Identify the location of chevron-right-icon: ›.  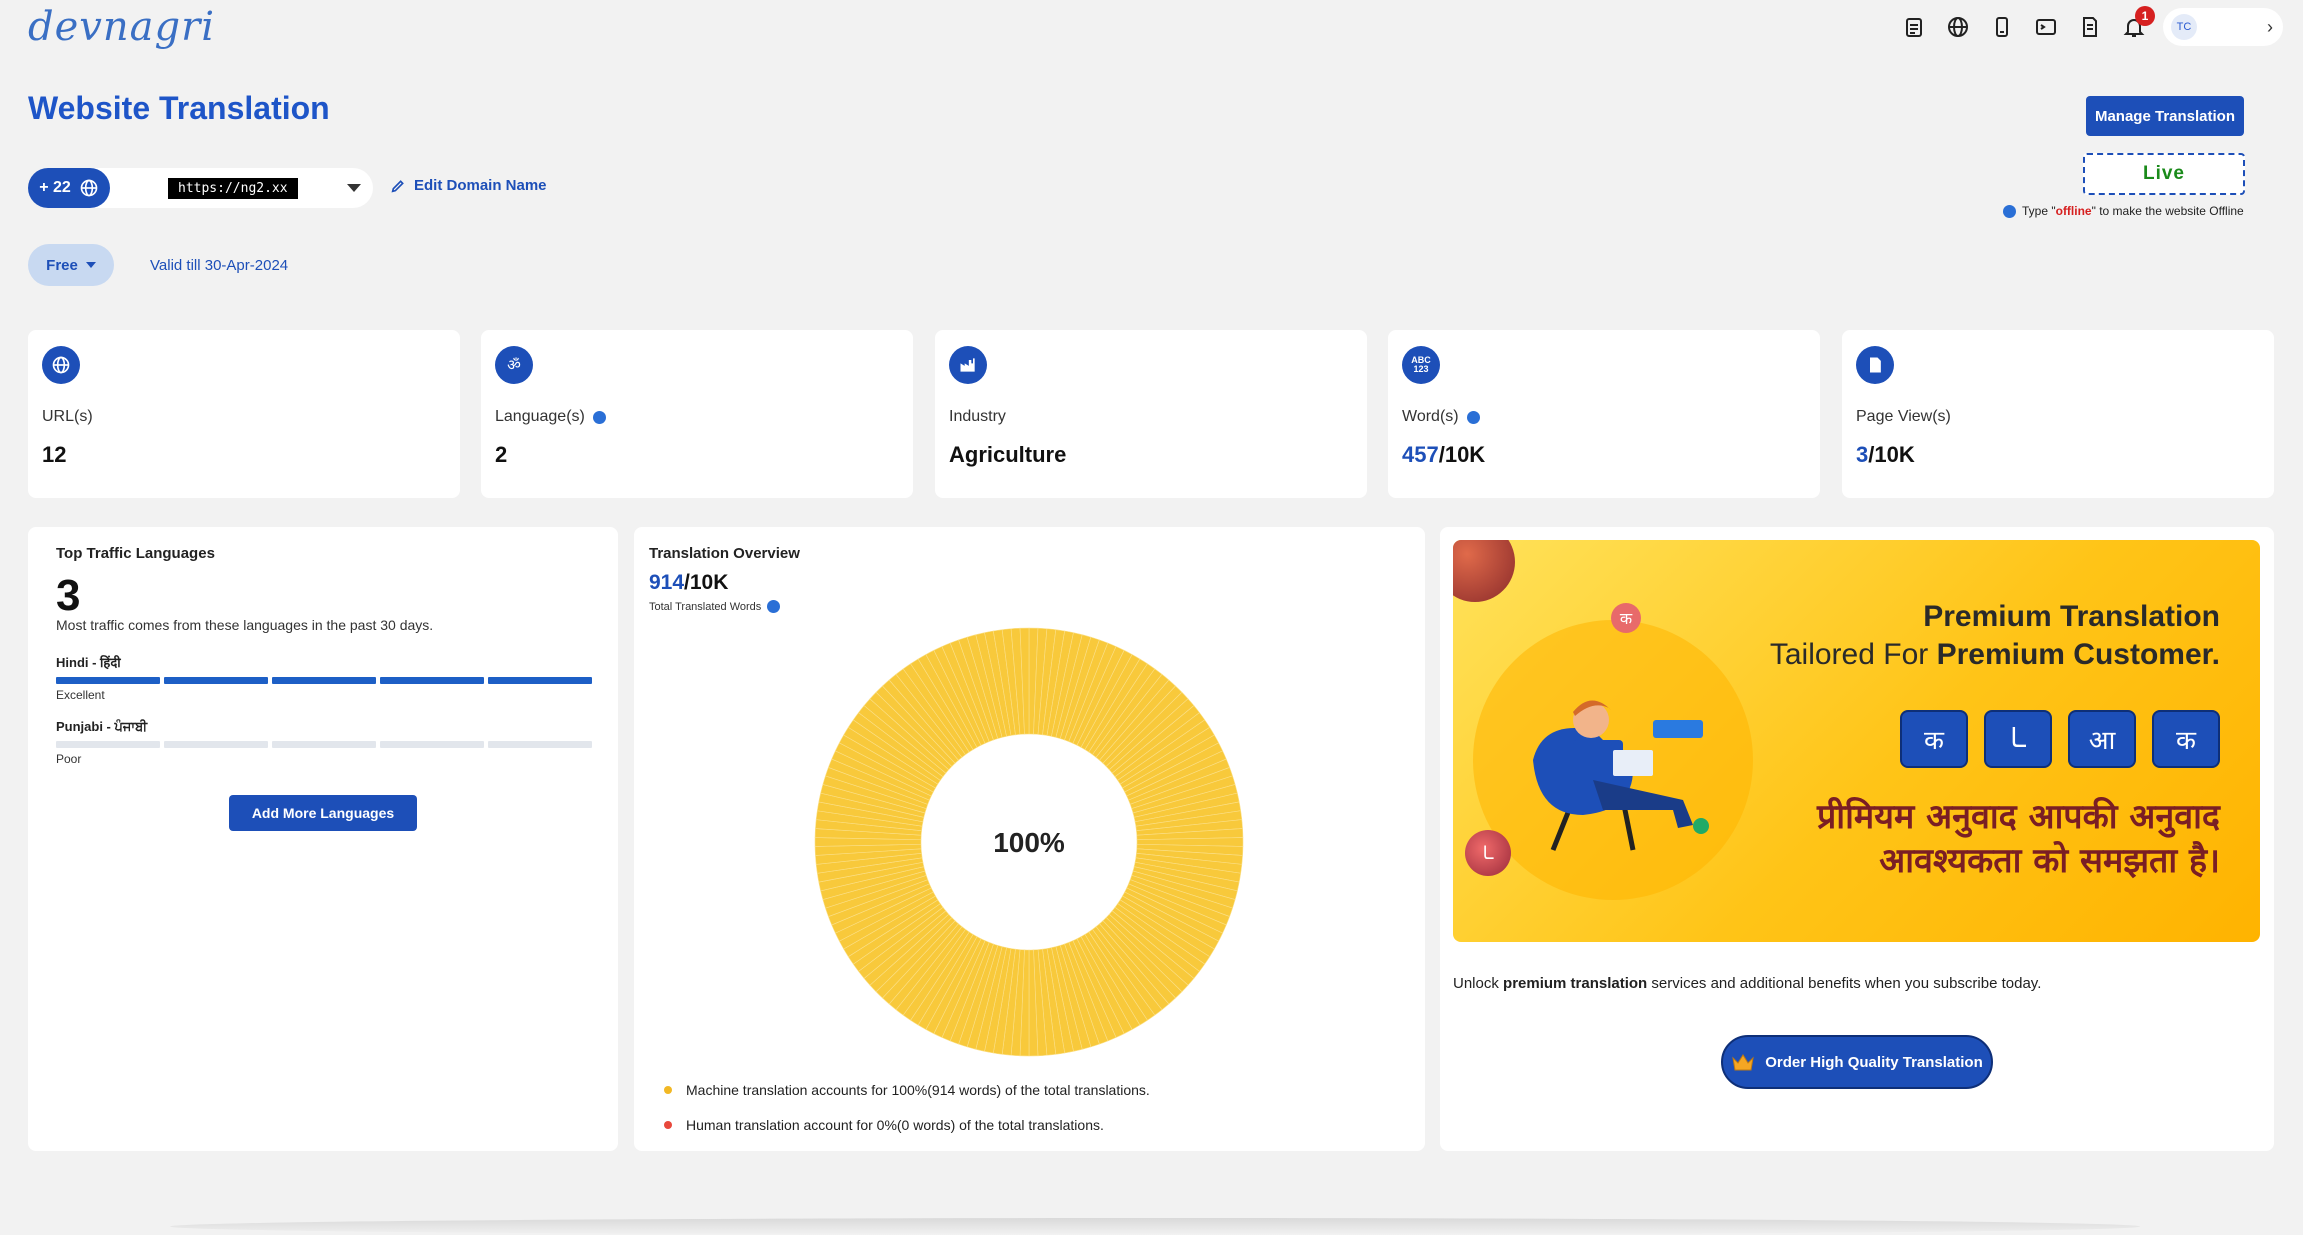
(2270, 26).